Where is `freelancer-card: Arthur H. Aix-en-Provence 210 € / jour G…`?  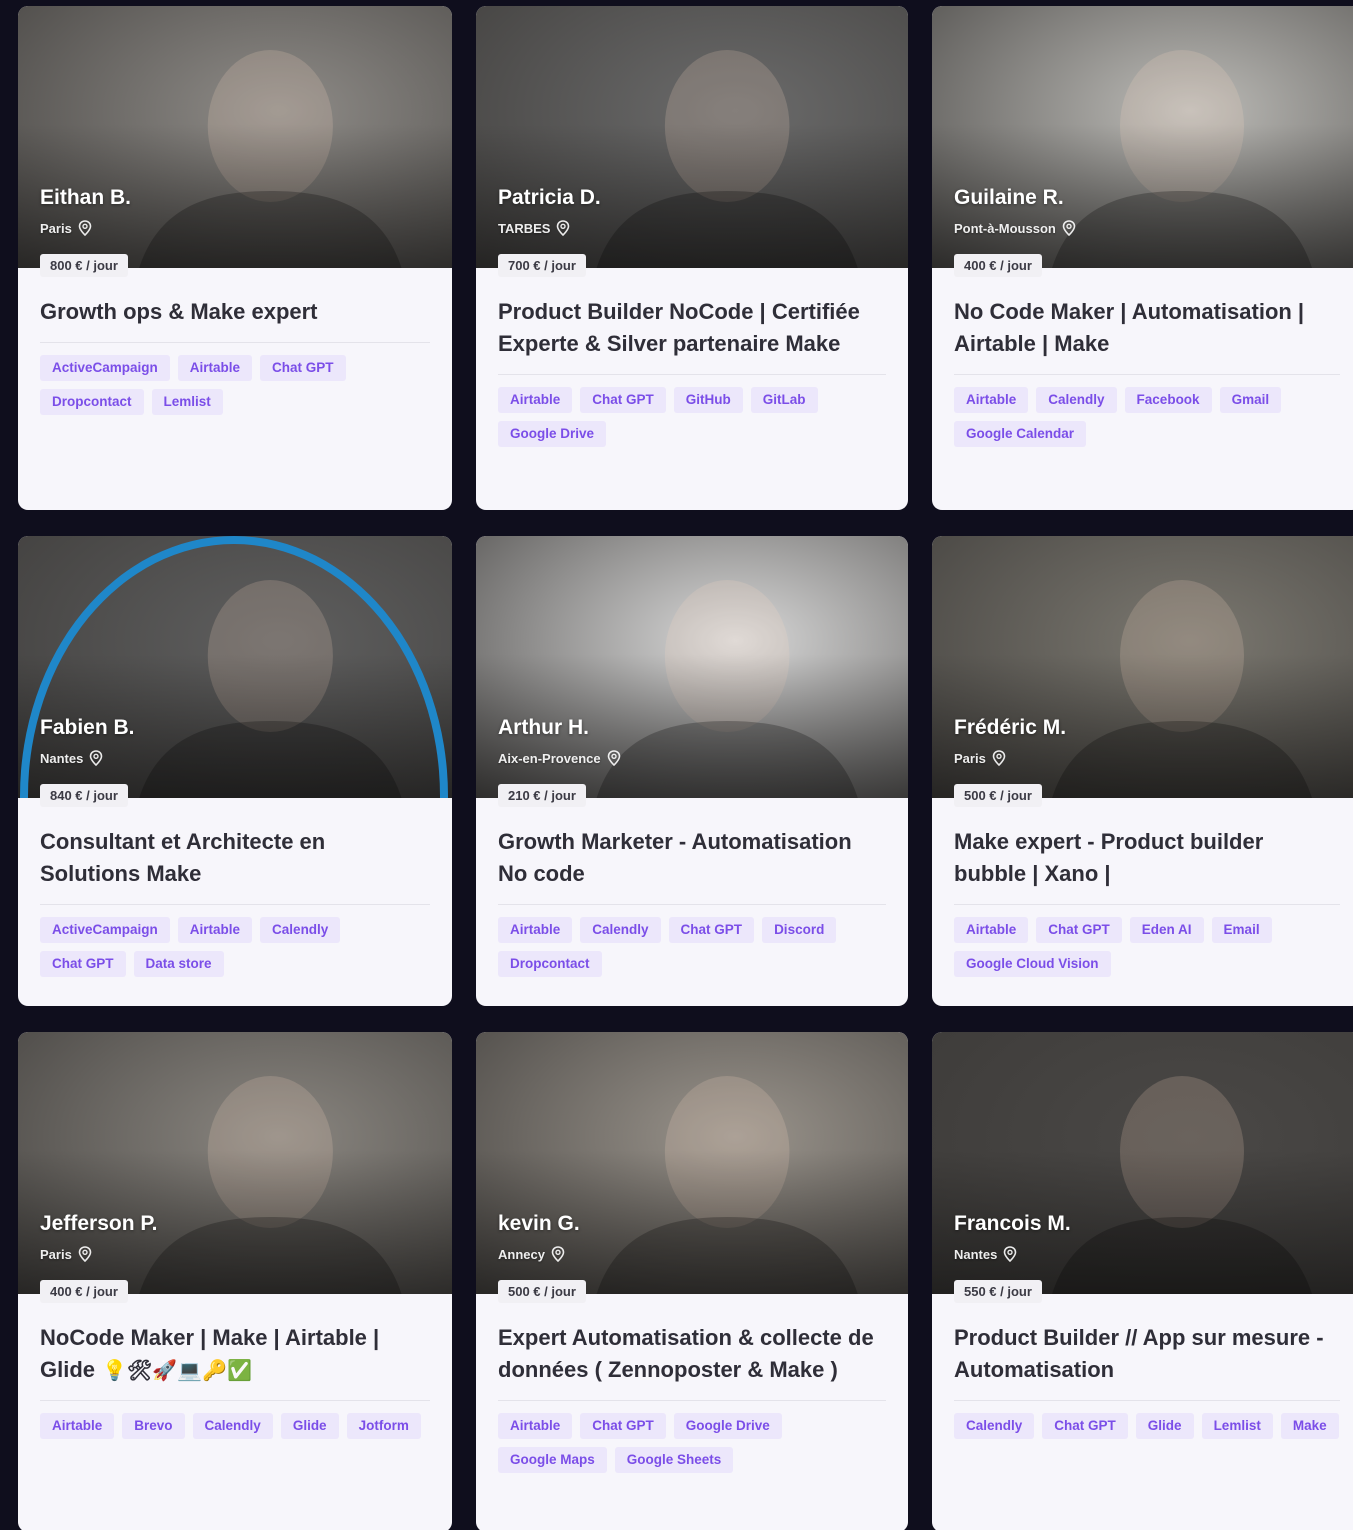 freelancer-card: Arthur H. Aix-en-Provence 210 € / jour G… is located at coordinates (692, 771).